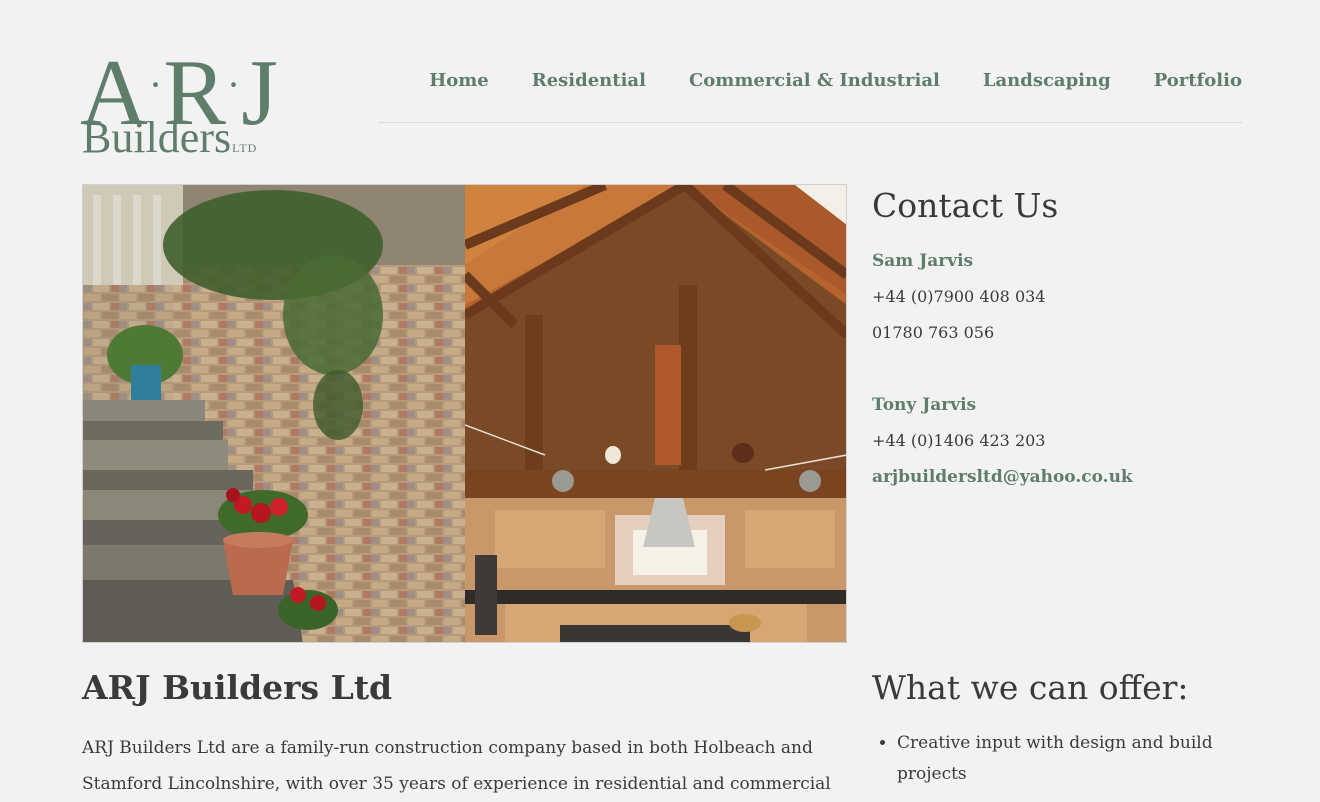 The width and height of the screenshot is (1320, 802). What do you see at coordinates (1062, 297) in the screenshot?
I see `contact-phone: +44 (0)7900 408 034` at bounding box center [1062, 297].